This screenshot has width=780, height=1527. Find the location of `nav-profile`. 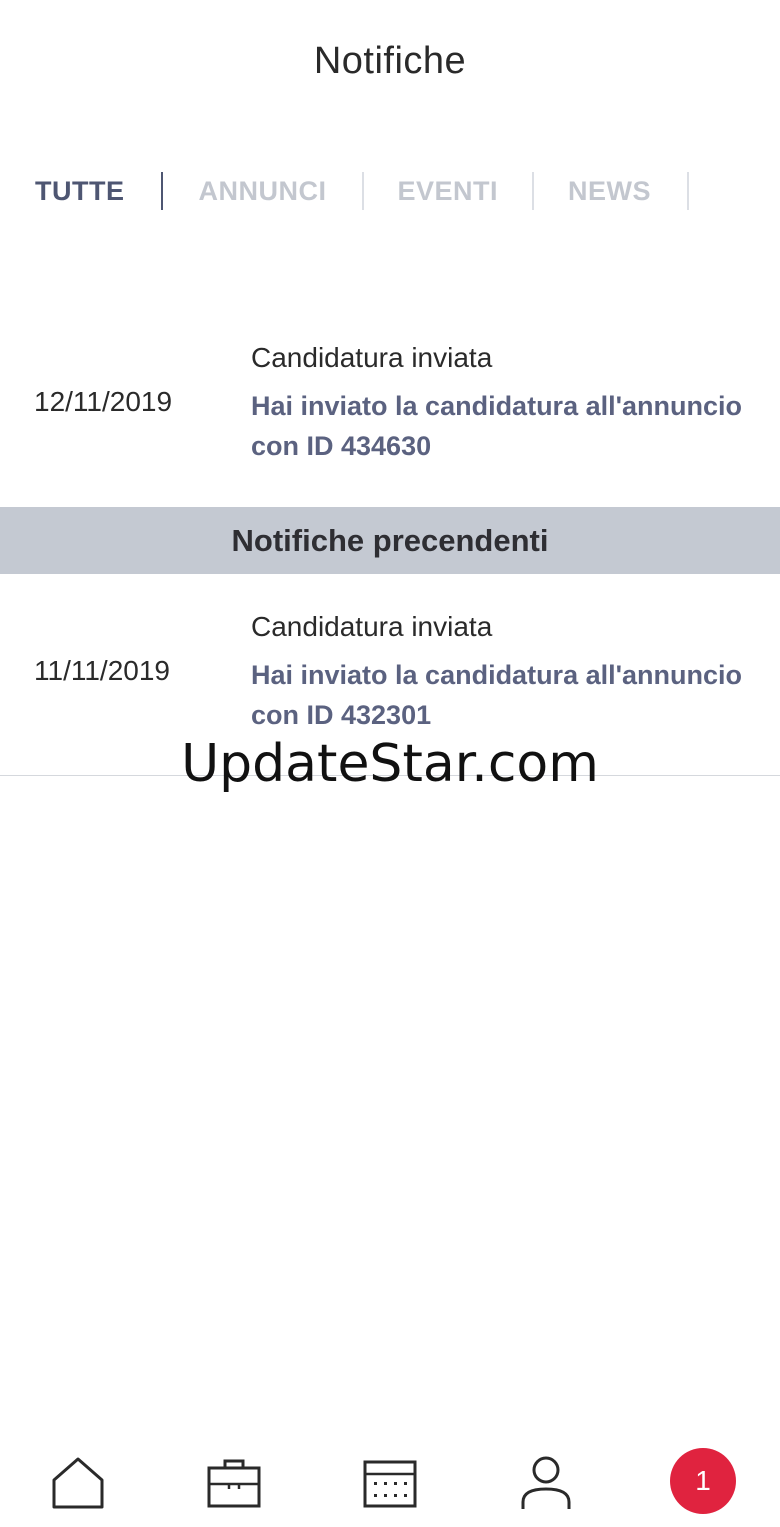

nav-profile is located at coordinates (546, 1482).